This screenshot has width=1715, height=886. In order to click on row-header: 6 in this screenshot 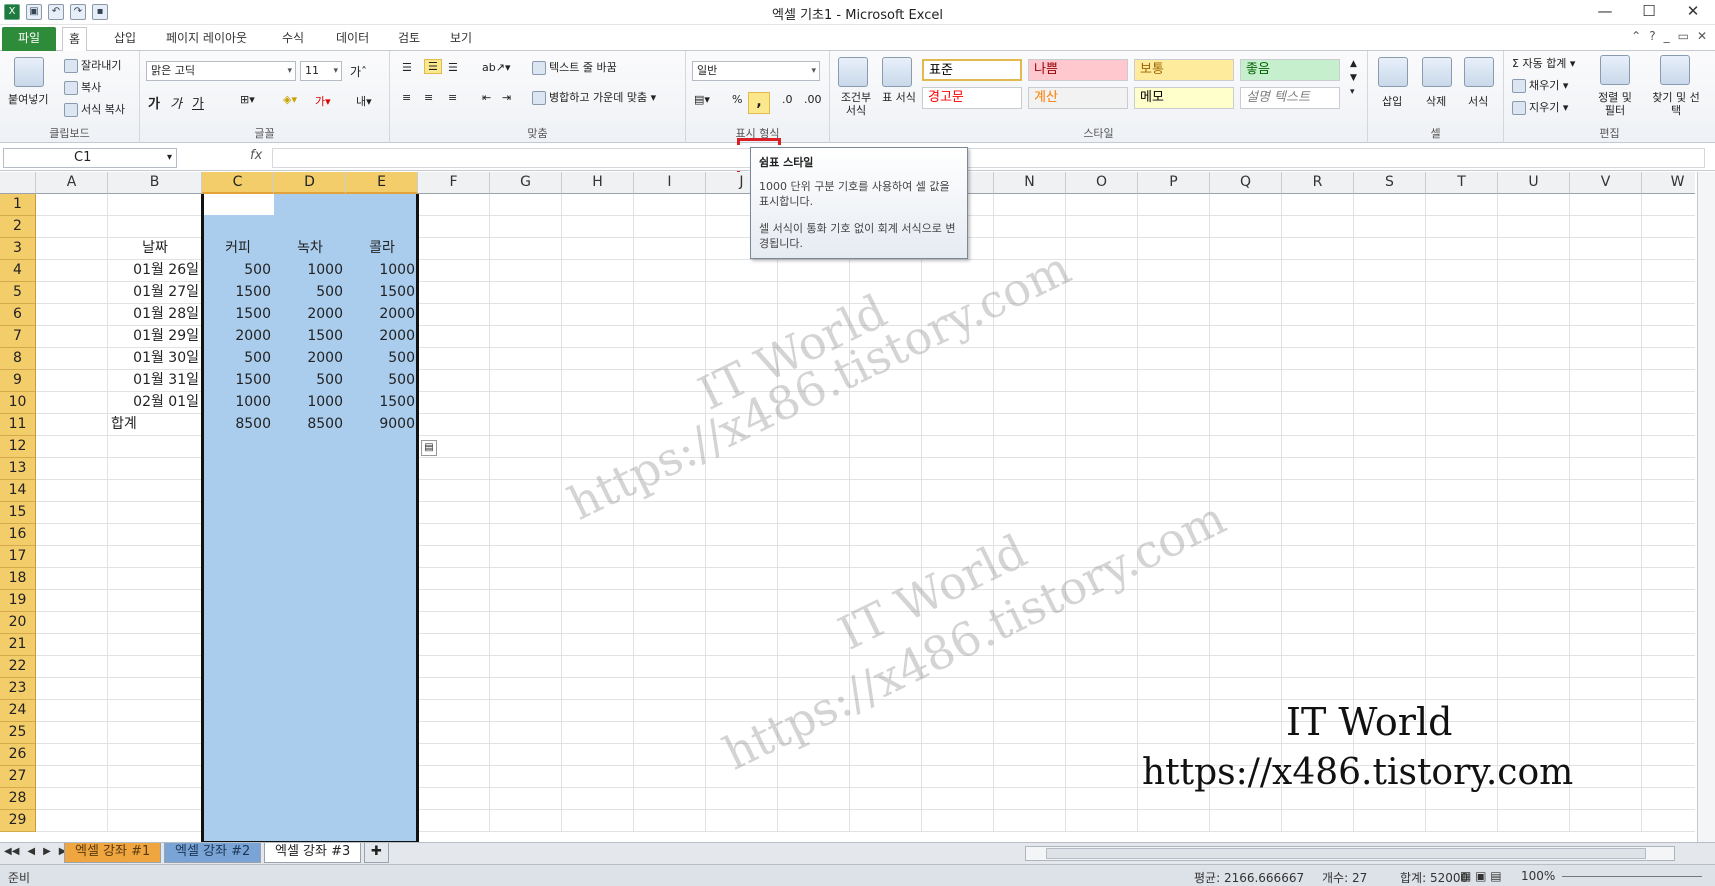, I will do `click(18, 315)`.